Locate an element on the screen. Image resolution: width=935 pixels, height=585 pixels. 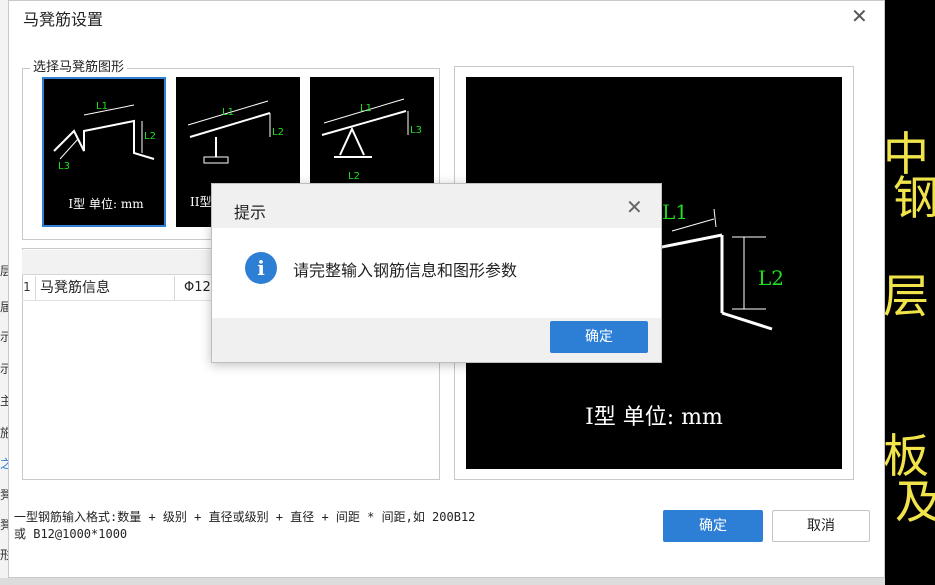
background-status-strip is located at coordinates (442, 581).